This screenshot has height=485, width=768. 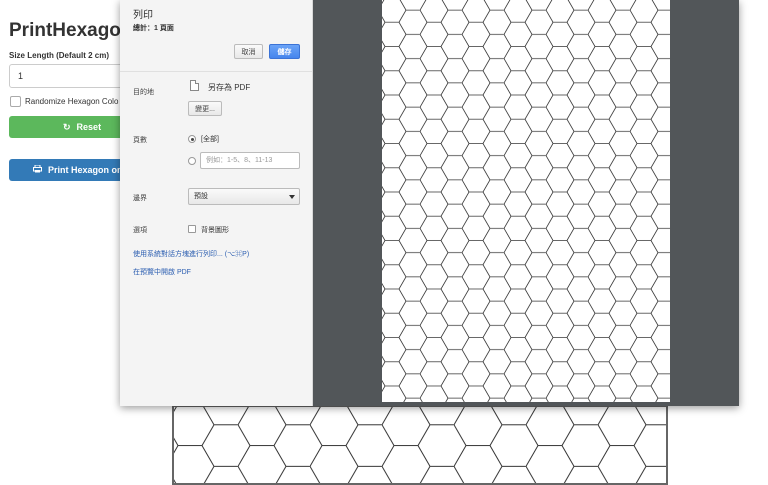 I want to click on save-button: 儲存, so click(x=284, y=51).